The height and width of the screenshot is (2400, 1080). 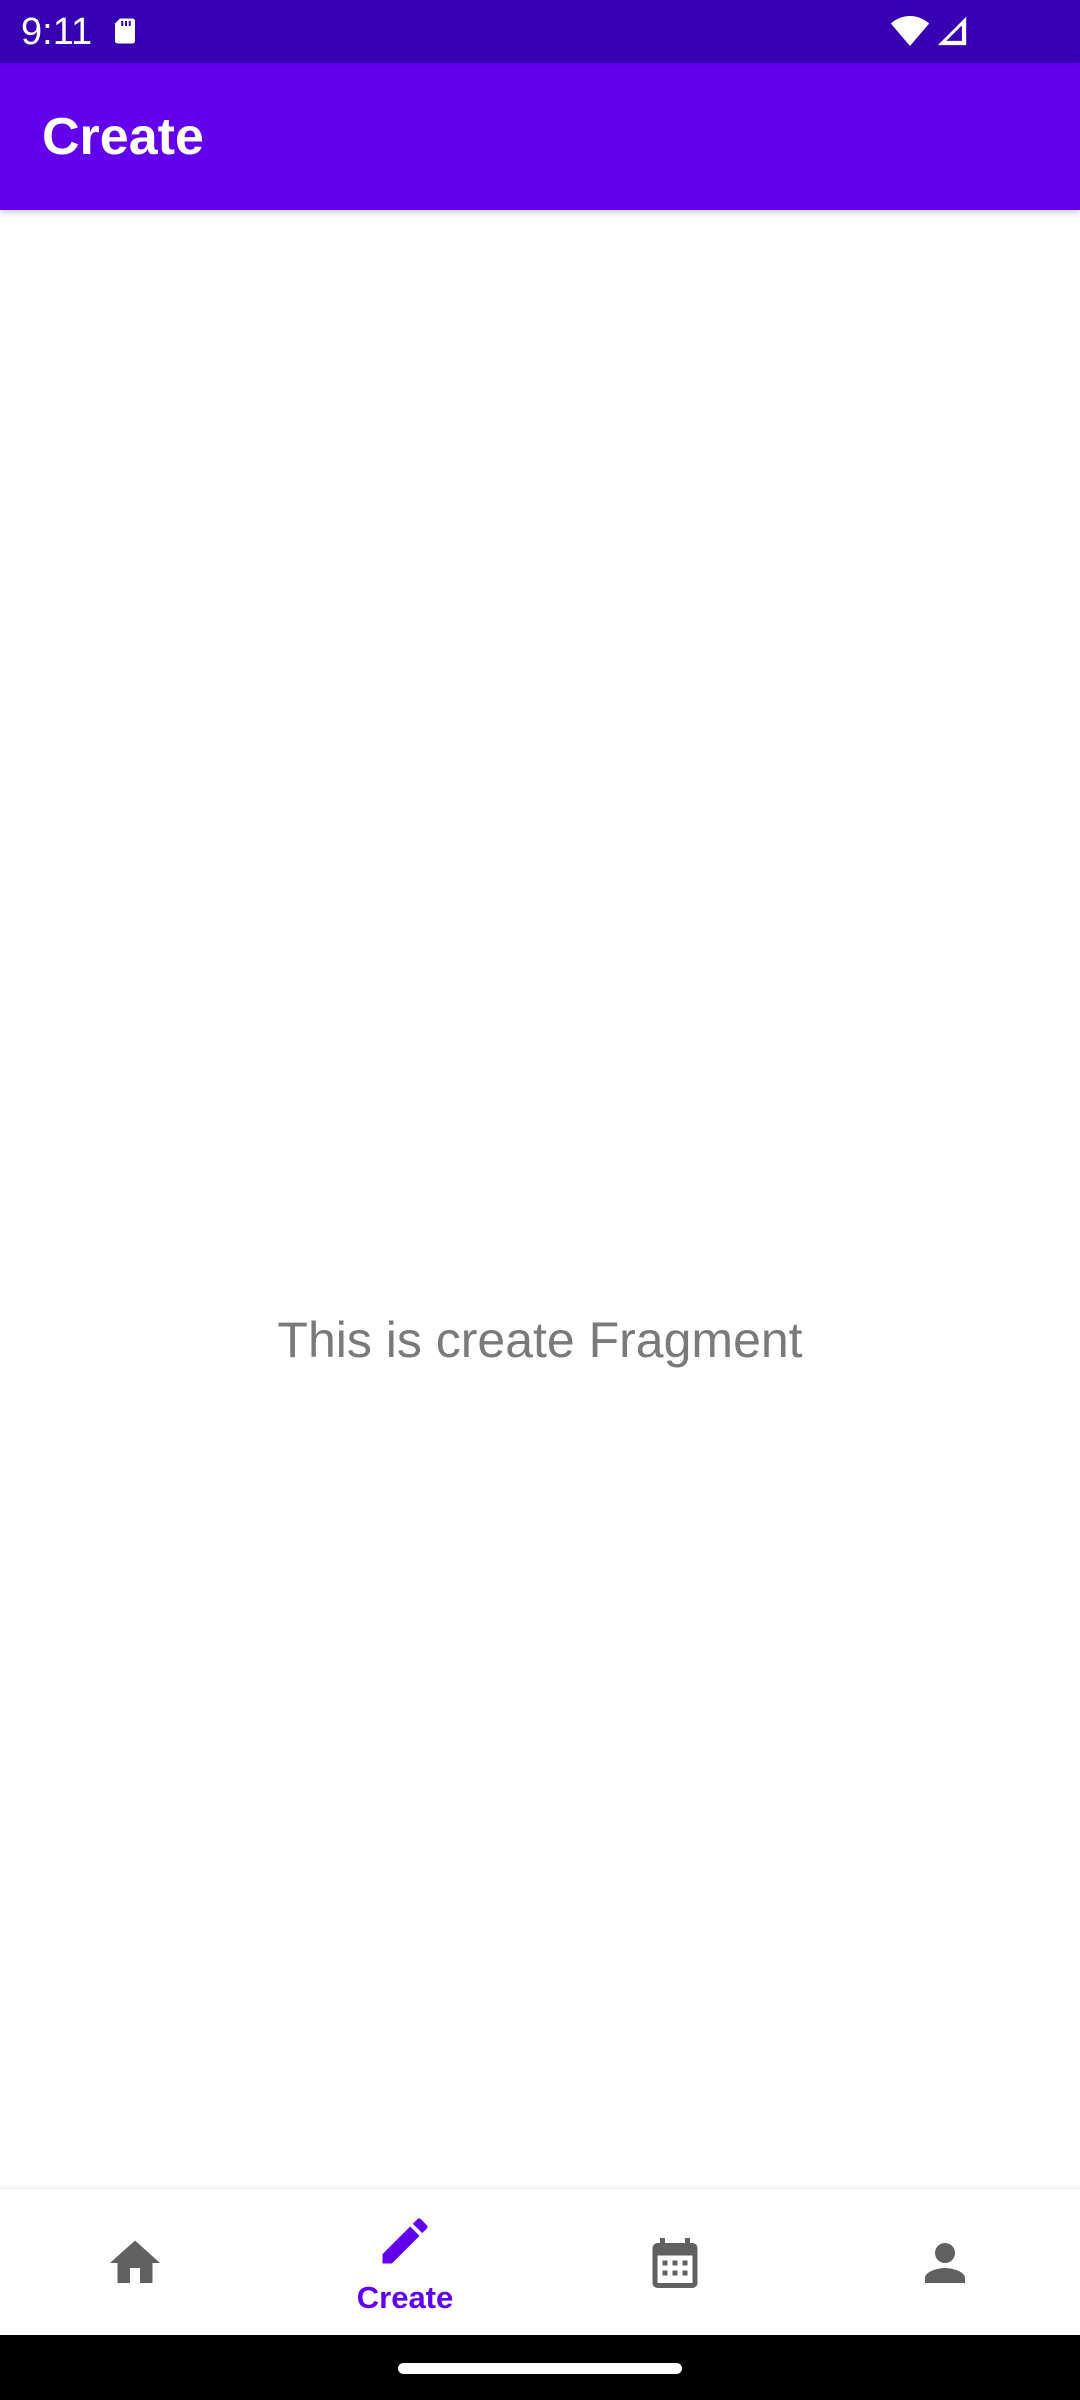 I want to click on nav-item-home, so click(x=135, y=2262).